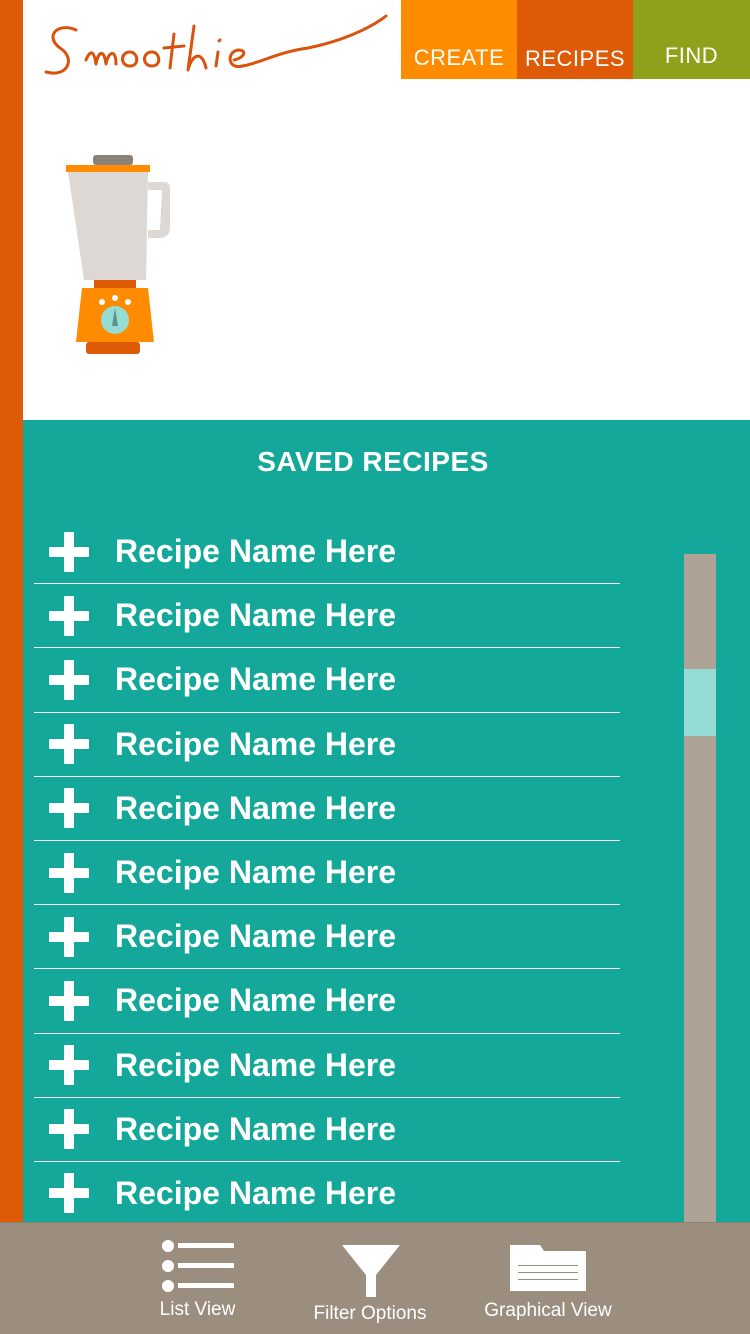 This screenshot has width=750, height=1334. I want to click on filter-funnel-icon, so click(371, 1271).